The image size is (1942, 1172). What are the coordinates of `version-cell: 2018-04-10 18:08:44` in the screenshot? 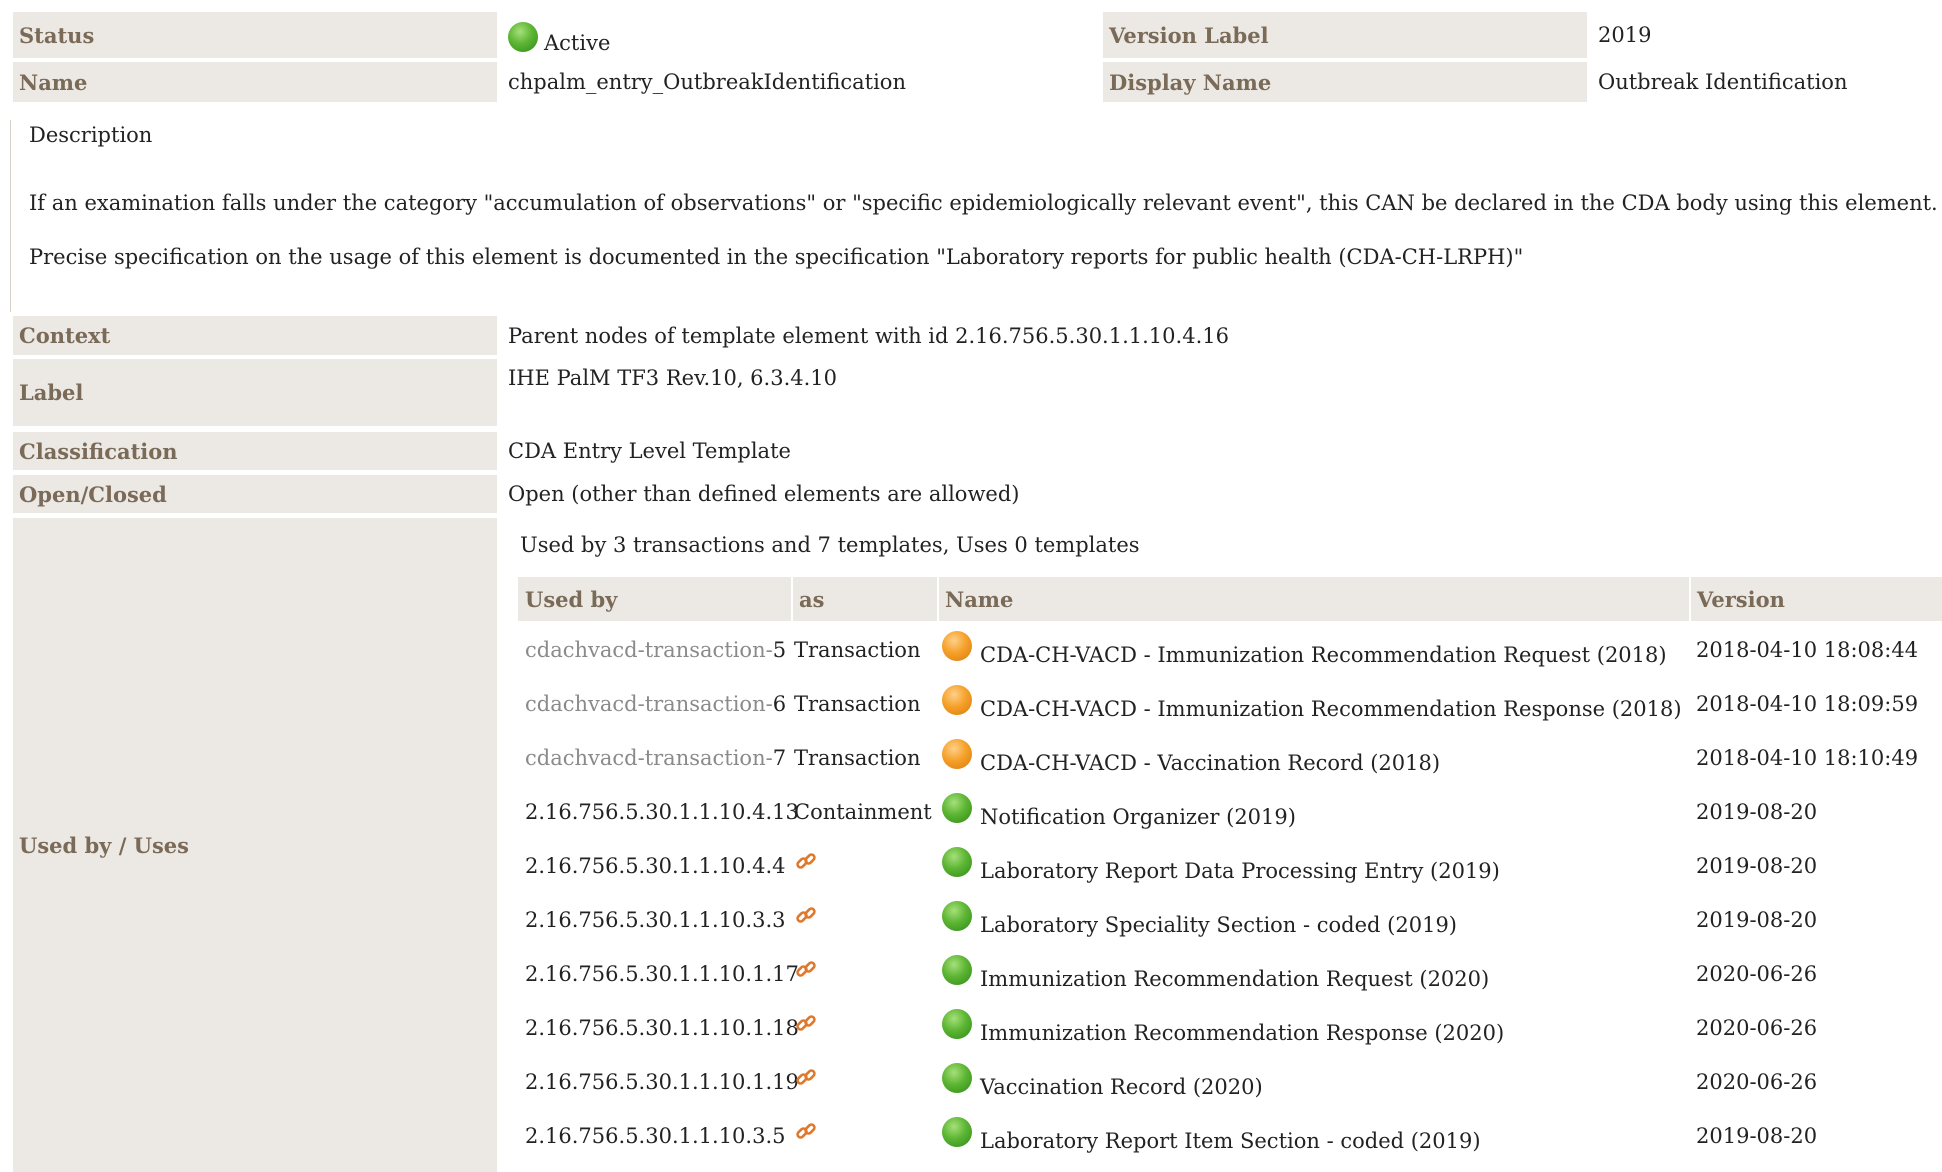 It's located at (1807, 650).